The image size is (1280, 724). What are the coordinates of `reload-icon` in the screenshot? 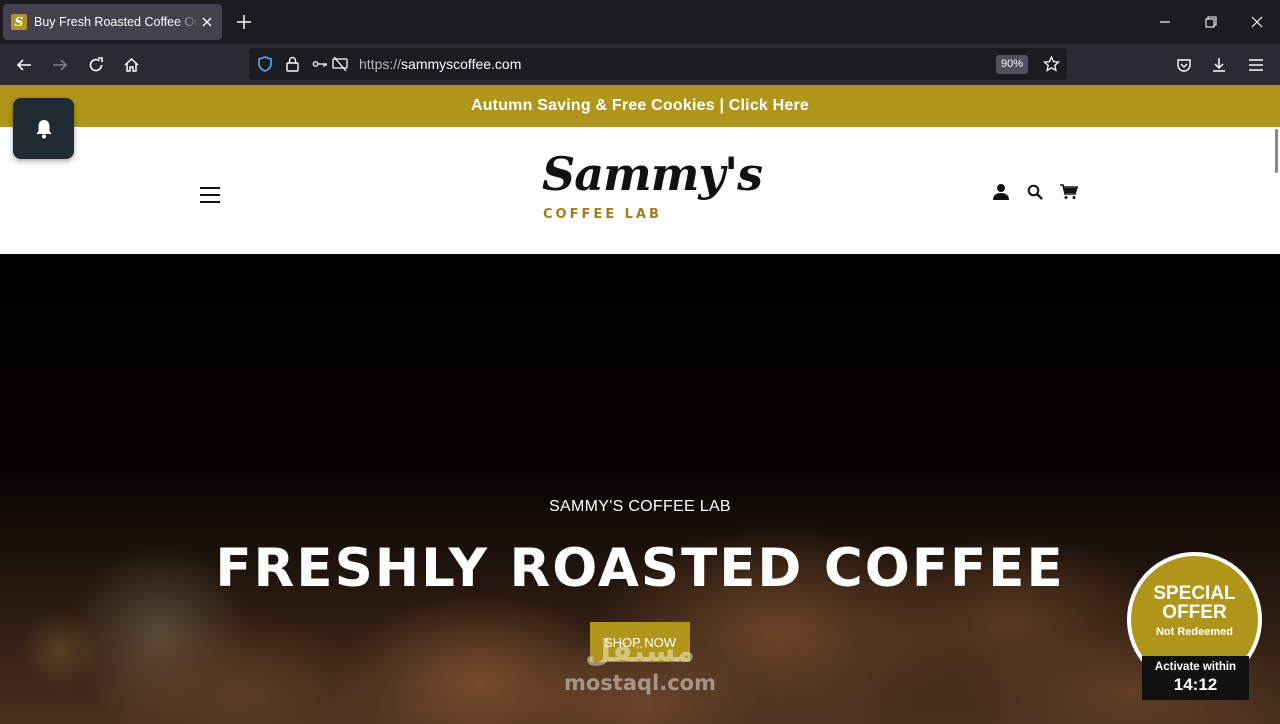 It's located at (96, 65).